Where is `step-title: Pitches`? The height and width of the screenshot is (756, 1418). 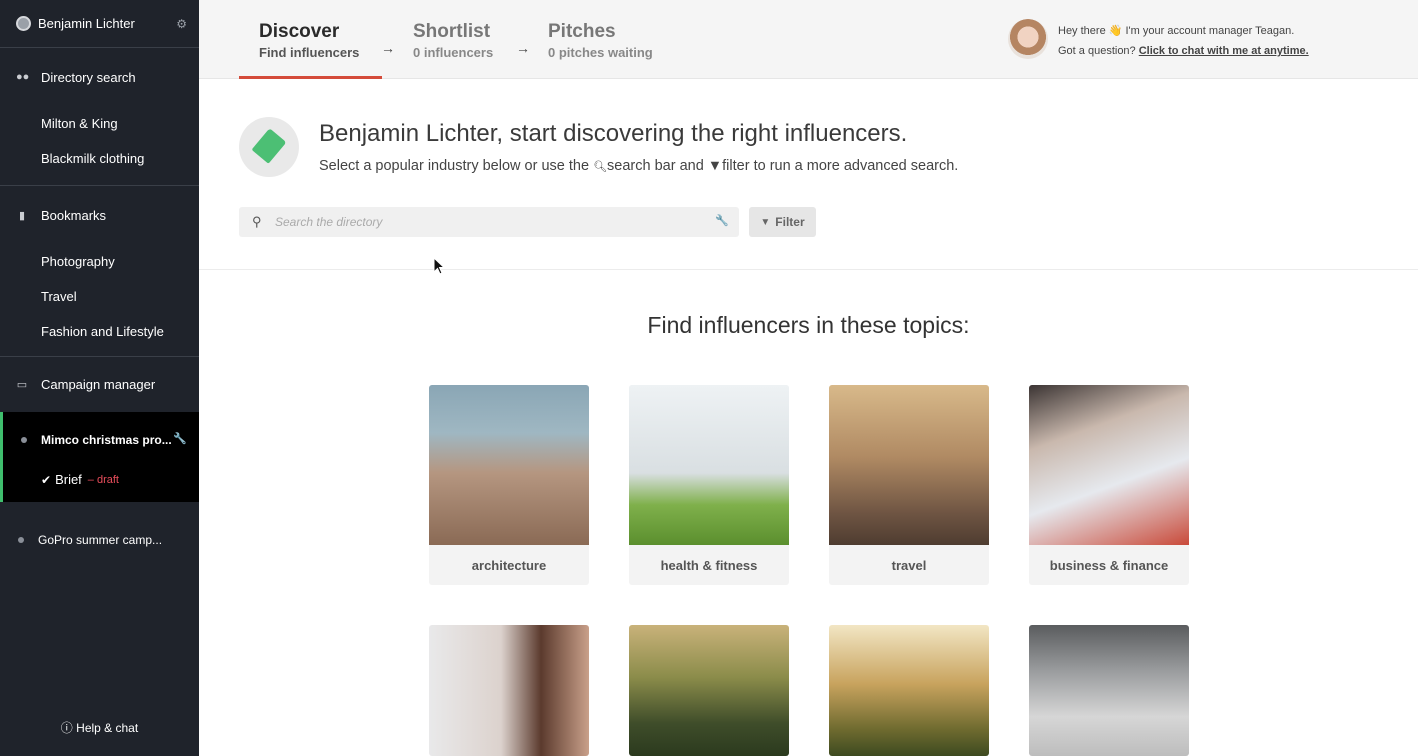
step-title: Pitches is located at coordinates (600, 32).